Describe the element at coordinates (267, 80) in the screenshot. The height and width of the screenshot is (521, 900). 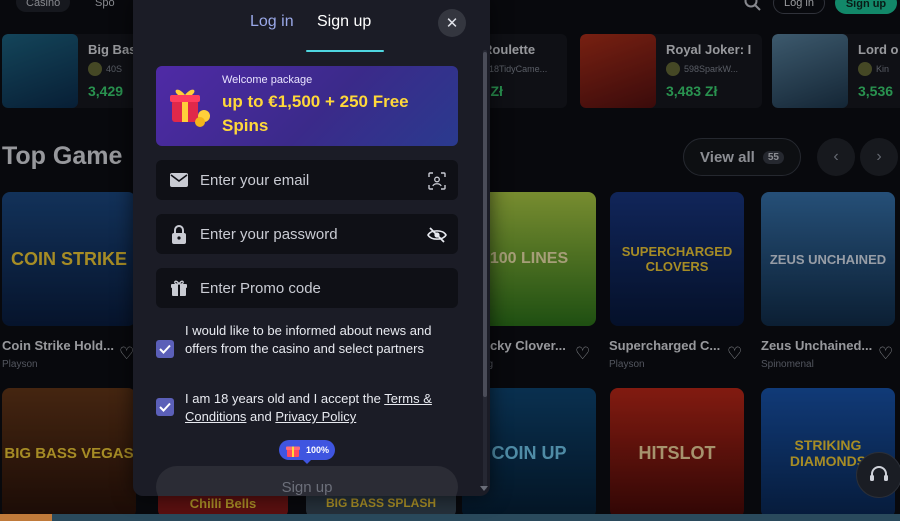
I see `welcome-label: Welcome package` at that location.